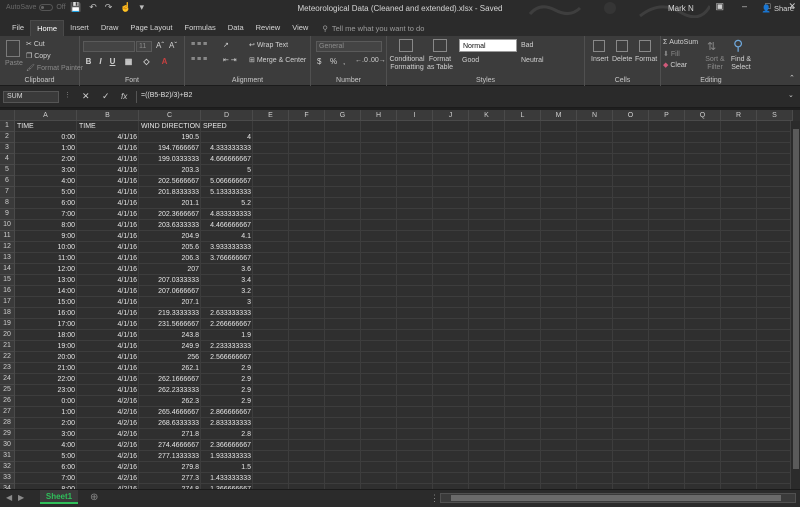  What do you see at coordinates (741, 64) in the screenshot?
I see `find-select-button: Find & Select` at bounding box center [741, 64].